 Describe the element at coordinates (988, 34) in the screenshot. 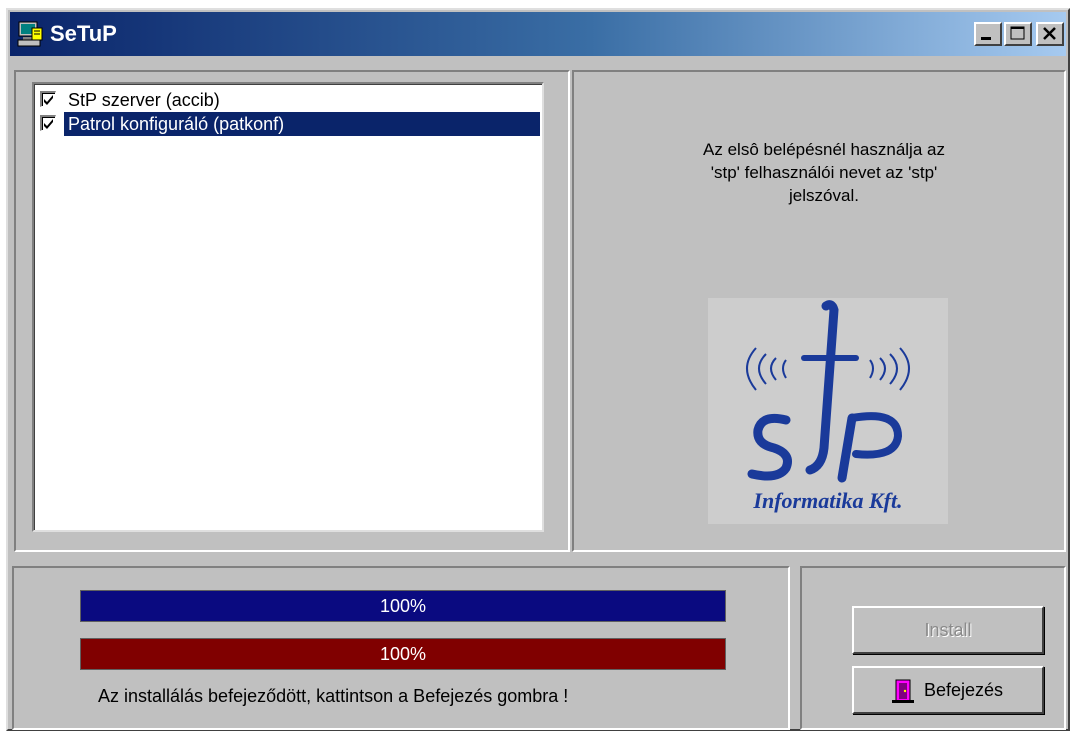

I see `minimize-button` at that location.